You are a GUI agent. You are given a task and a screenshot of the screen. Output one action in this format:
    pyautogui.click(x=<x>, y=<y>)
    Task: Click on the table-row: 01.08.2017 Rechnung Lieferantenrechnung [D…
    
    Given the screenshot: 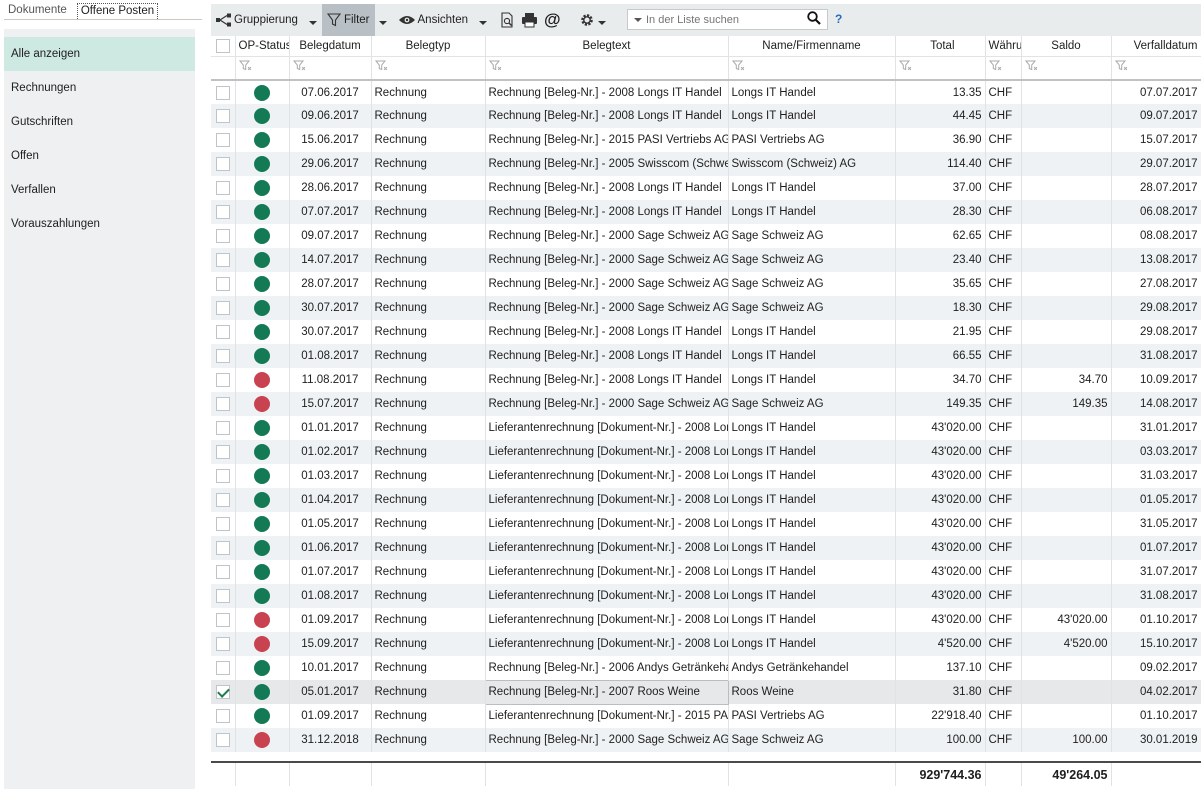 What is the action you would take?
    pyautogui.click(x=706, y=596)
    